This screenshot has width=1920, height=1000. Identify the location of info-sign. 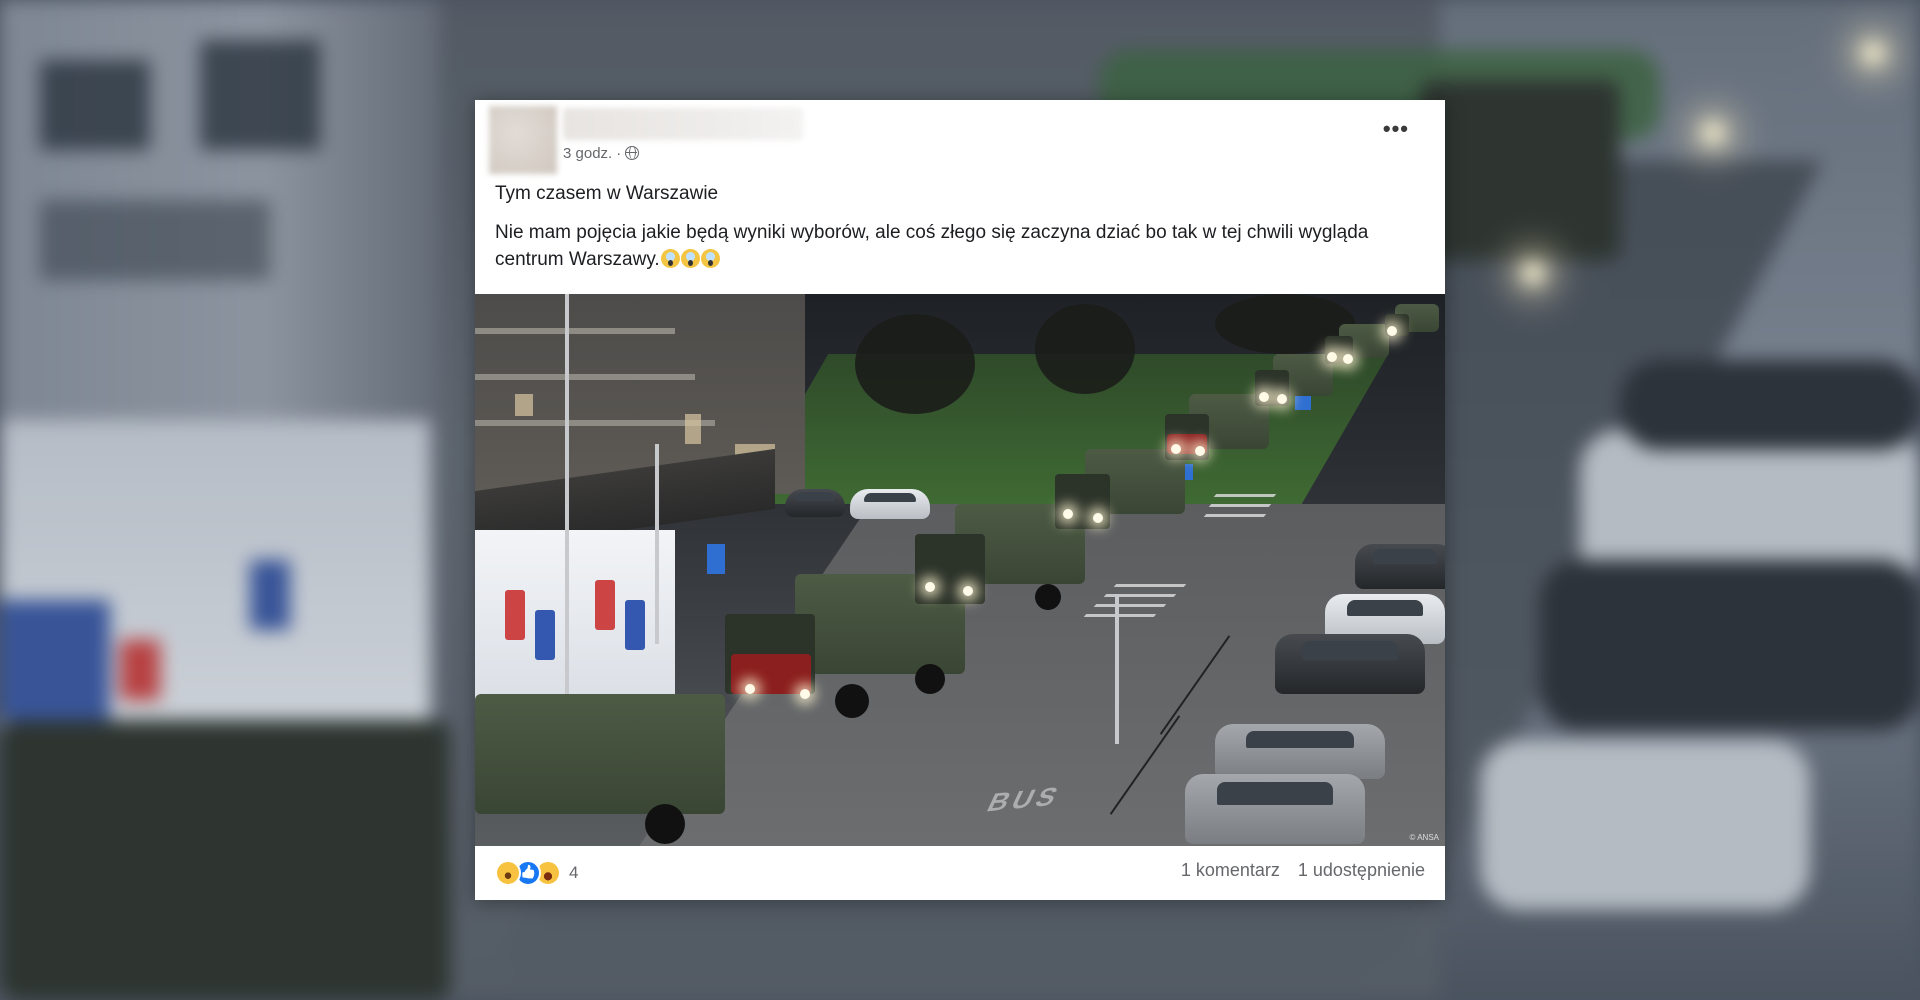
(716, 559).